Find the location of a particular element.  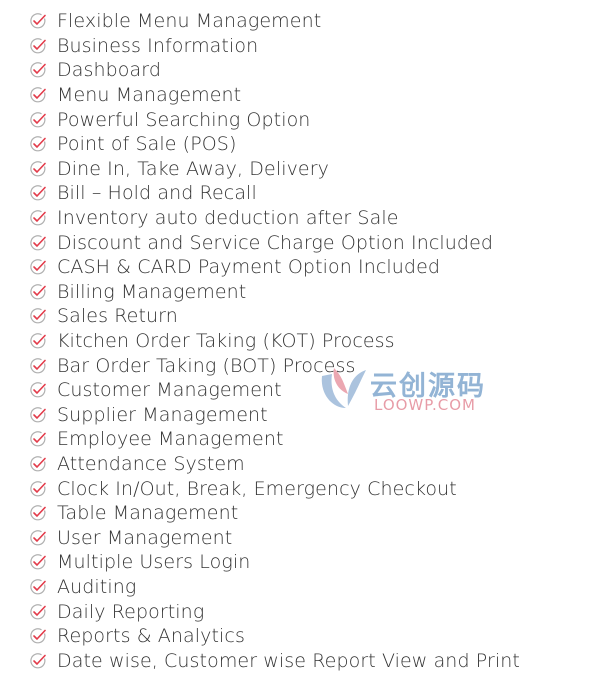

feature-item: Dine In, Take Away, Delivery is located at coordinates (274, 169).